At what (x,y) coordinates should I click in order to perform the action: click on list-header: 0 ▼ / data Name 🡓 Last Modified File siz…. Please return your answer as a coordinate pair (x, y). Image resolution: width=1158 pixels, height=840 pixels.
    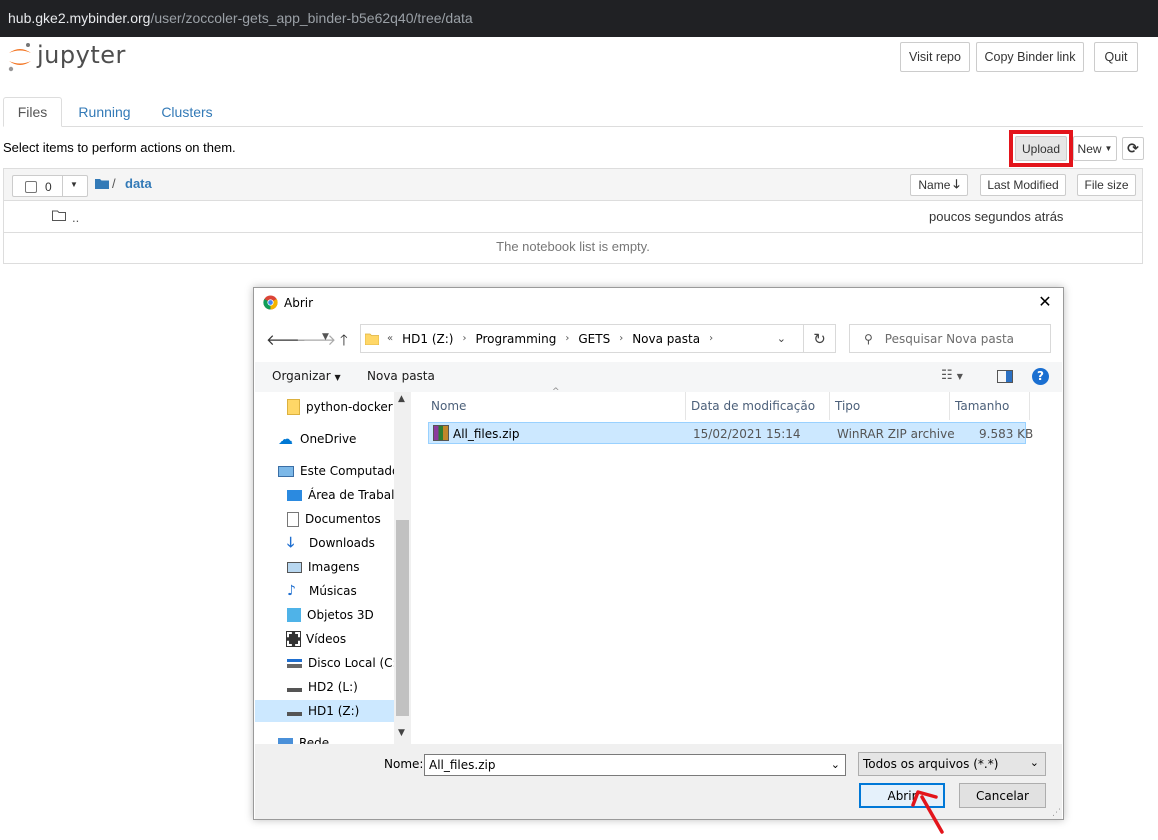
    Looking at the image, I should click on (573, 185).